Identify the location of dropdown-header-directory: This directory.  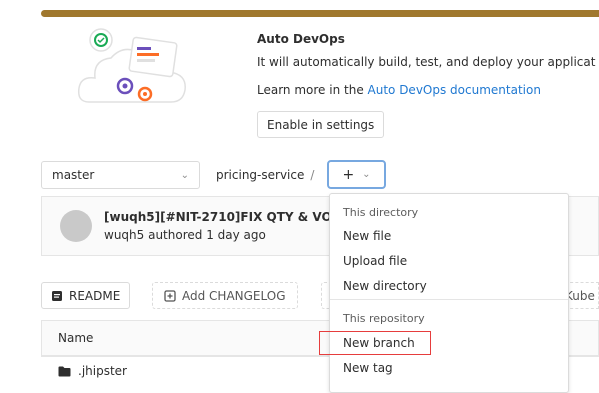
(381, 212).